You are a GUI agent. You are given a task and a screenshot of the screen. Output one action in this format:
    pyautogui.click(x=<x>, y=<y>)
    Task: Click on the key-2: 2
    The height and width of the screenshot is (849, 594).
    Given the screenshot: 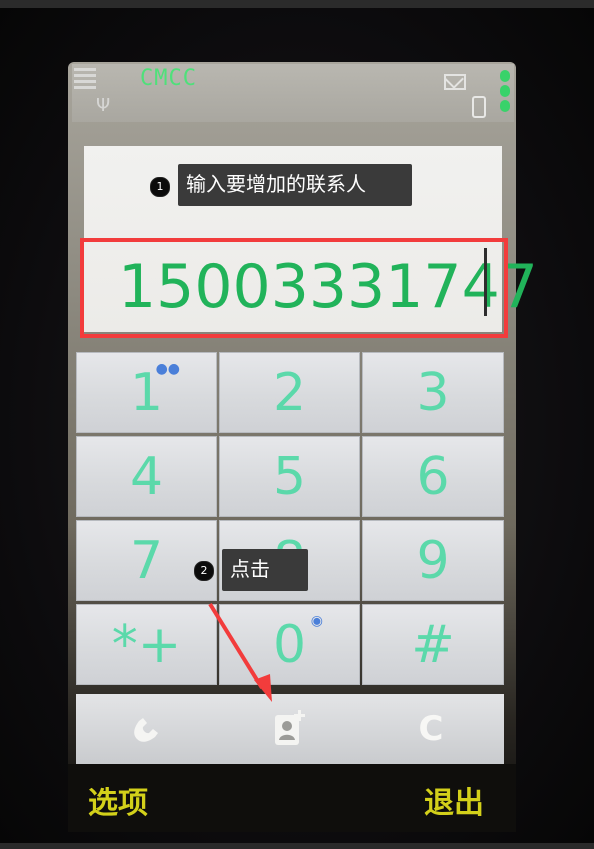 What is the action you would take?
    pyautogui.click(x=289, y=392)
    